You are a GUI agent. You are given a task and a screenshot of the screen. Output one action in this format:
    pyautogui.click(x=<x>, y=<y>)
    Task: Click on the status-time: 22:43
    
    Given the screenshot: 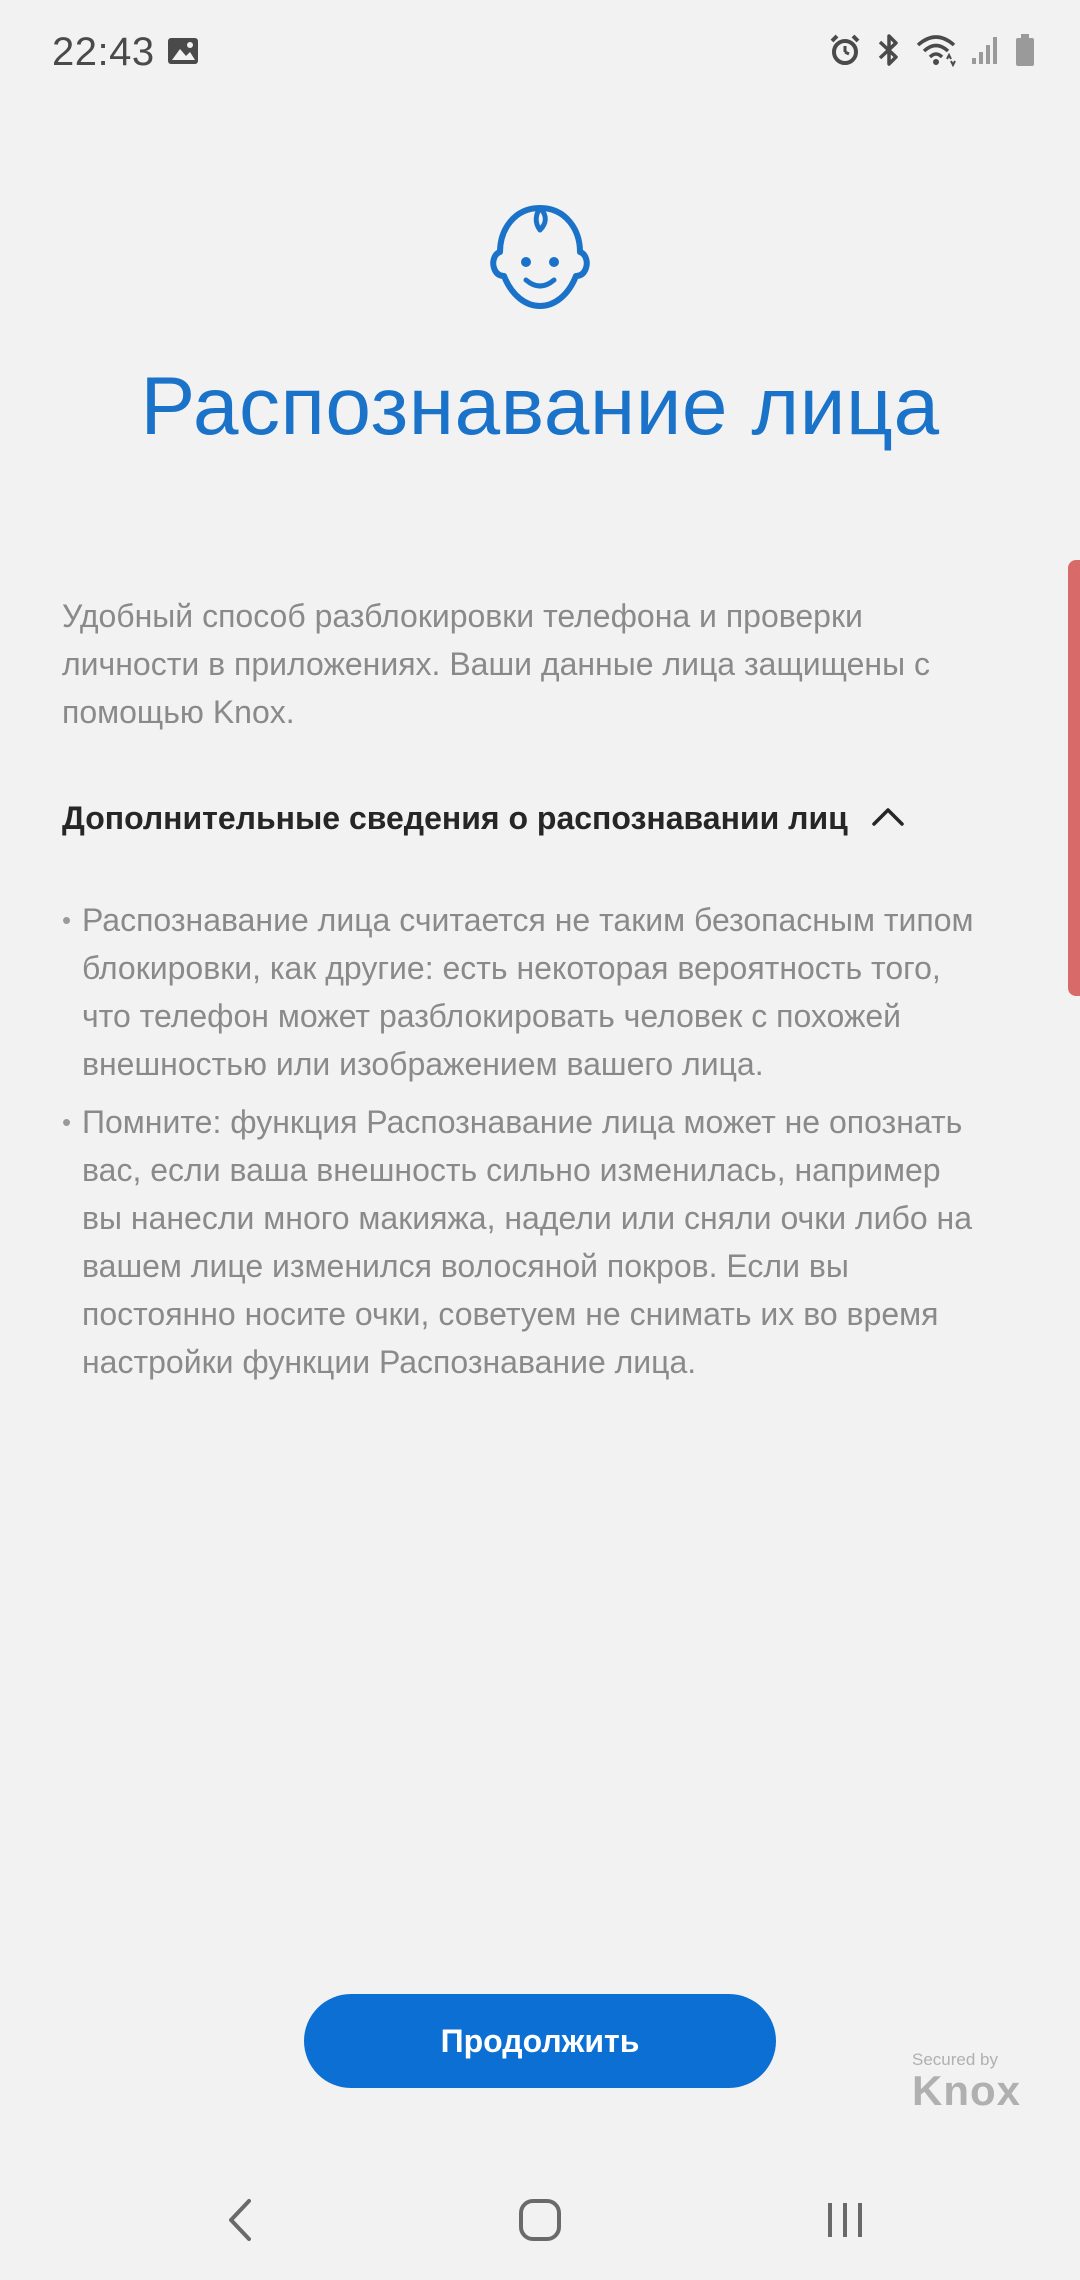 What is the action you would take?
    pyautogui.click(x=103, y=52)
    